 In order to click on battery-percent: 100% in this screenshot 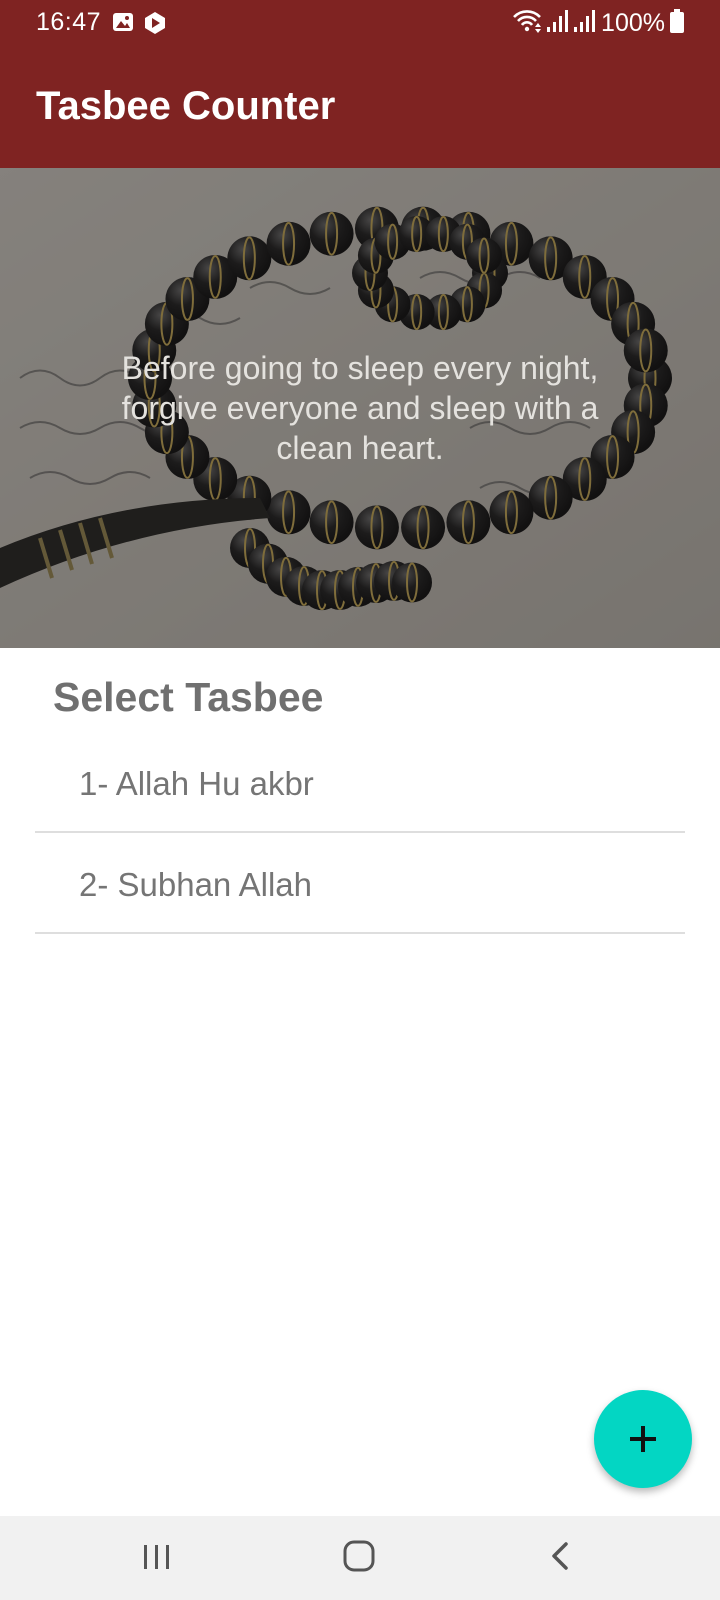, I will do `click(633, 22)`.